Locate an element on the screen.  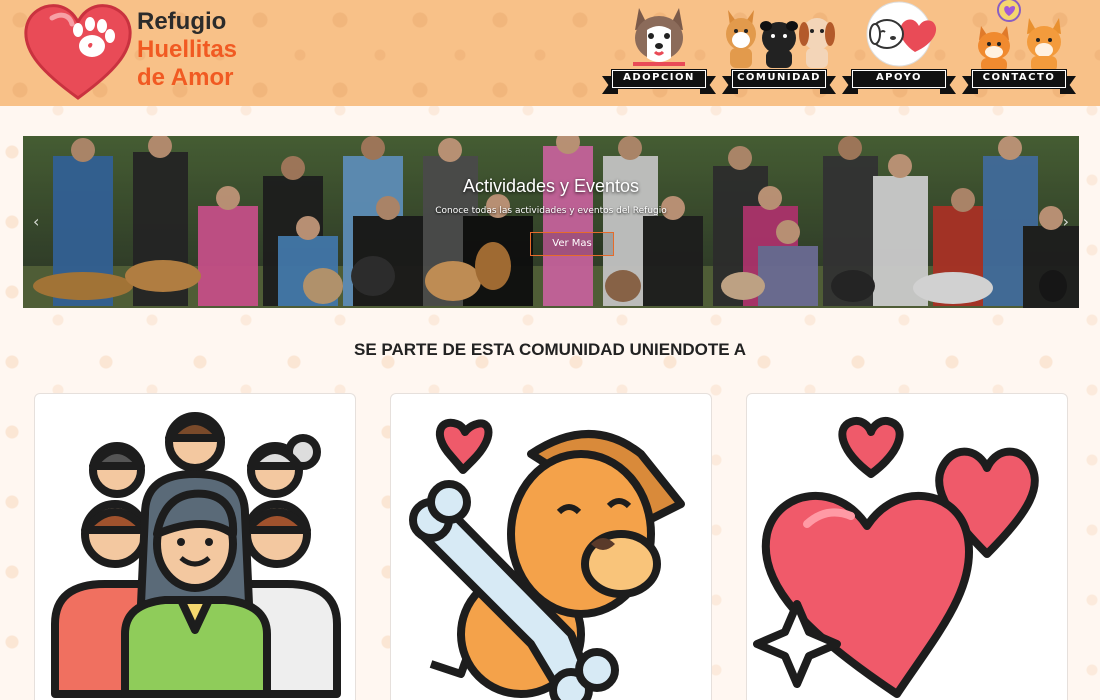
card-comunidad is located at coordinates (195, 546).